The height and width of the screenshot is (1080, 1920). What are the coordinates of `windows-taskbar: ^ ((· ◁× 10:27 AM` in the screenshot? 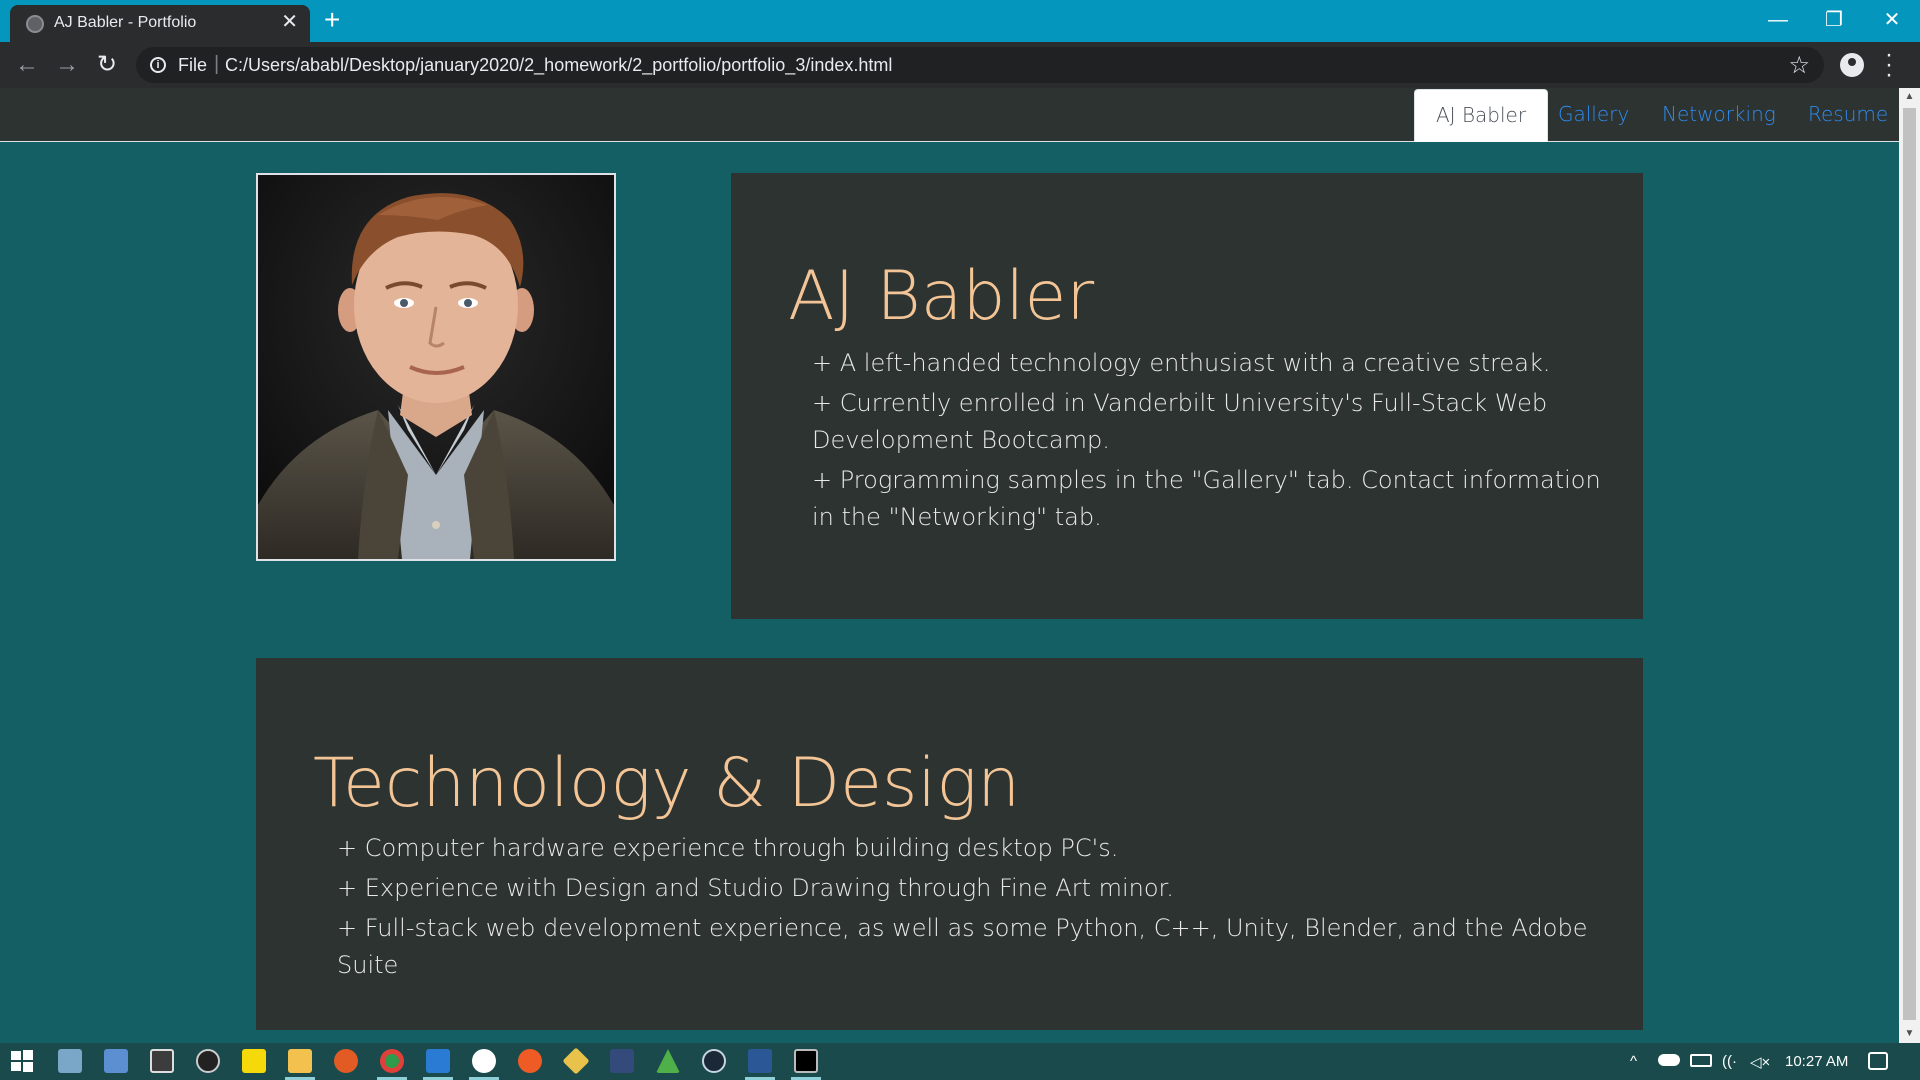 It's located at (960, 1061).